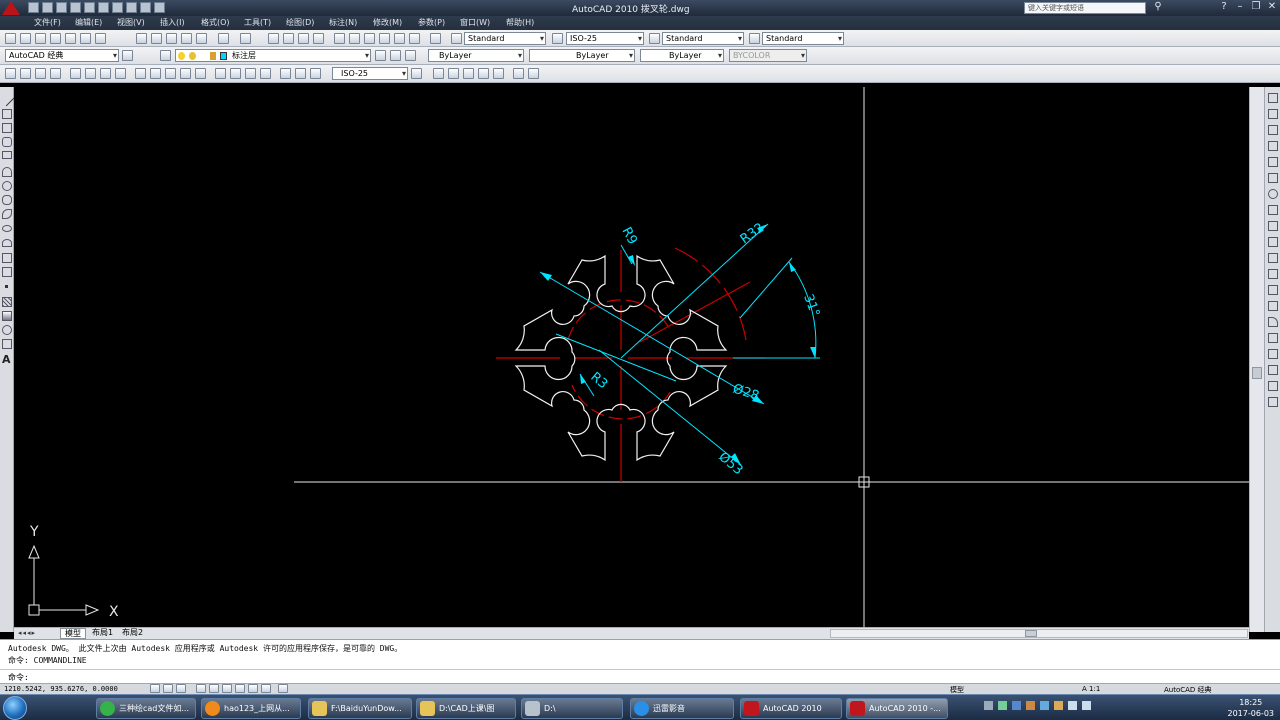 The width and height of the screenshot is (1280, 720). Describe the element at coordinates (181, 56) in the screenshot. I see `lightbulb-icon` at that location.